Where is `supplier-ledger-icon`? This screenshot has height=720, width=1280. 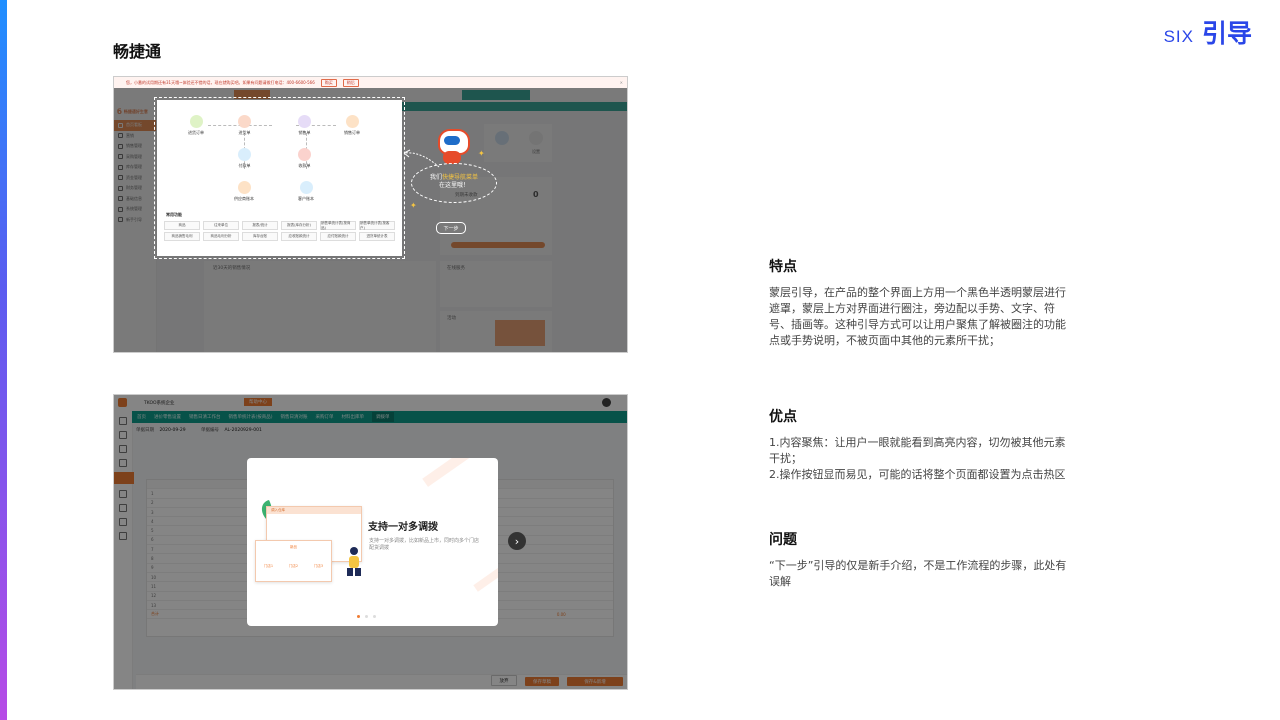
supplier-ledger-icon is located at coordinates (244, 187).